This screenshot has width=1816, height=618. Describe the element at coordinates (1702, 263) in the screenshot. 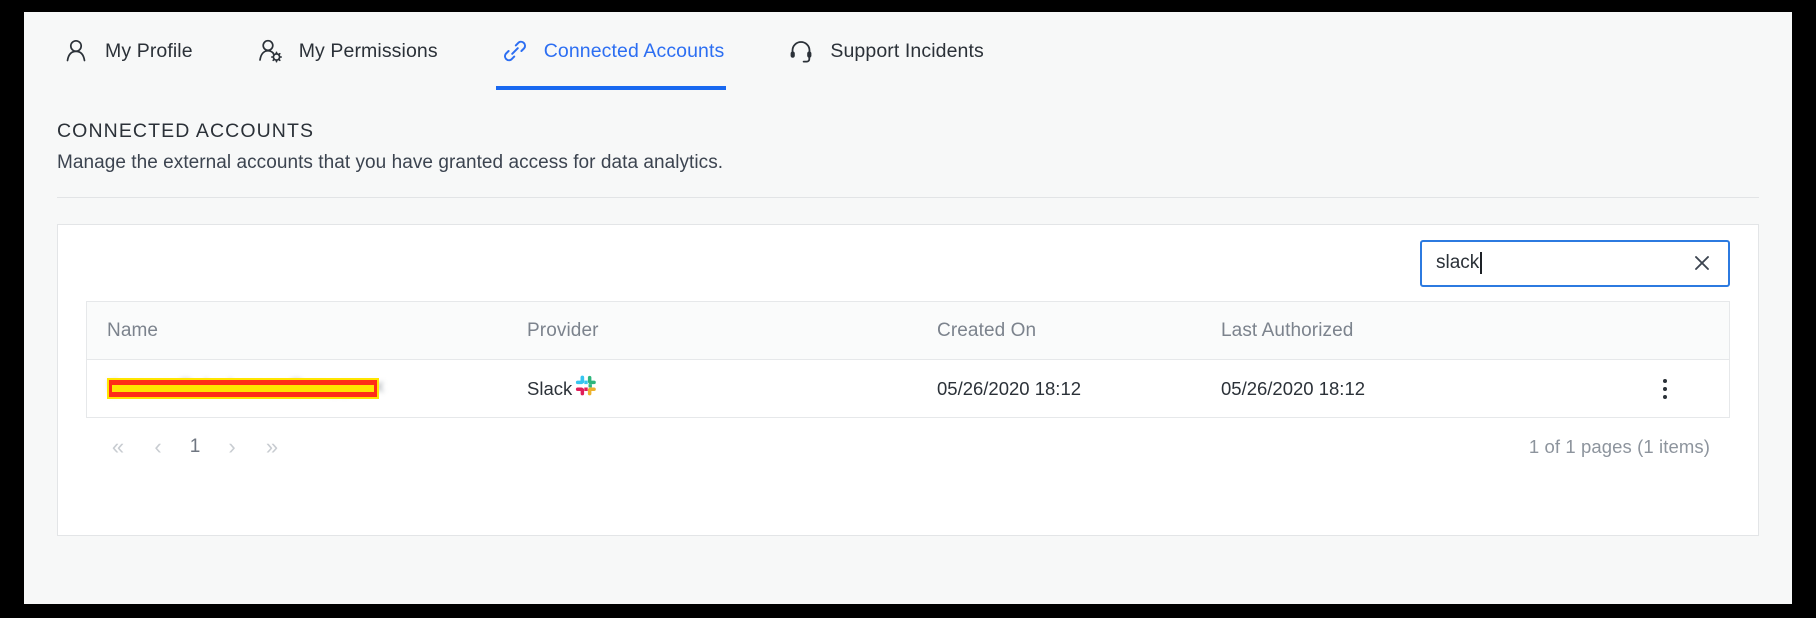

I see `close-icon` at that location.